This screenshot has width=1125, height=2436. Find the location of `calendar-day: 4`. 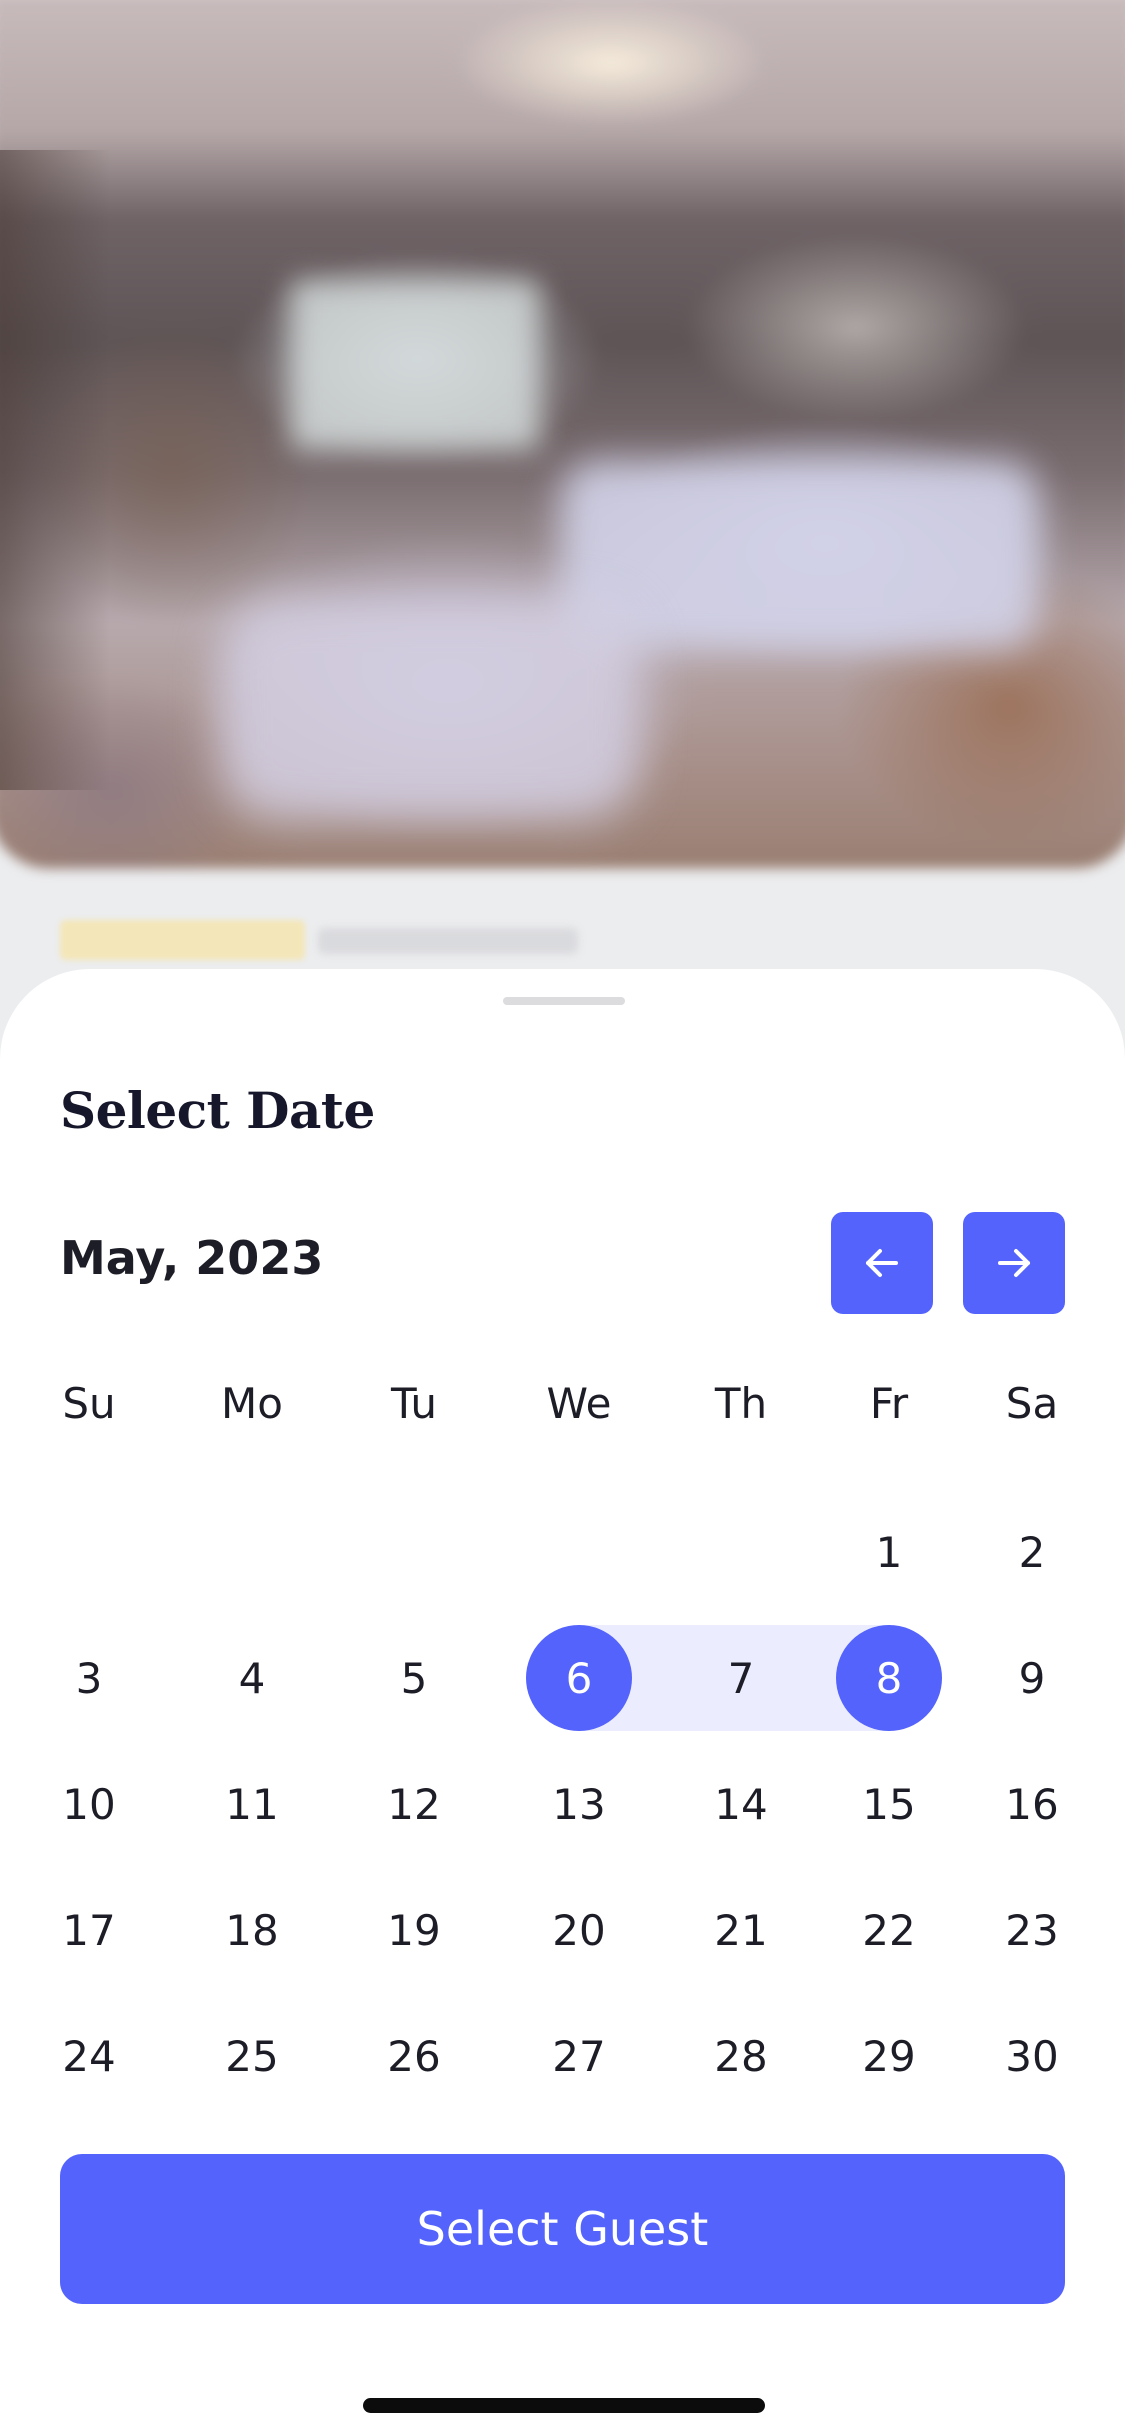

calendar-day: 4 is located at coordinates (252, 1678).